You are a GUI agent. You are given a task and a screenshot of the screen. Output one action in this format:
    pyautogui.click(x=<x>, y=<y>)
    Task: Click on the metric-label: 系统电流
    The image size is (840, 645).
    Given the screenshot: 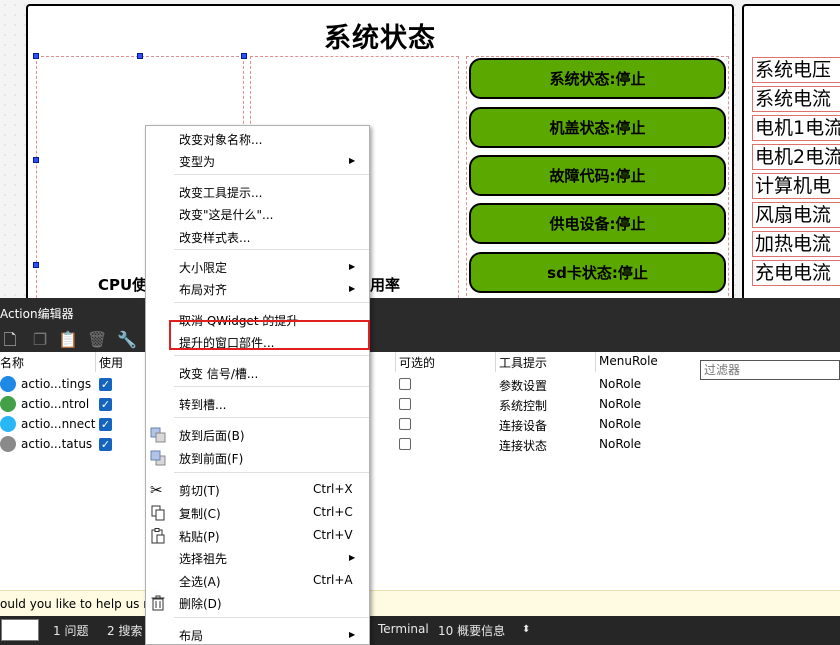 What is the action you would take?
    pyautogui.click(x=796, y=99)
    